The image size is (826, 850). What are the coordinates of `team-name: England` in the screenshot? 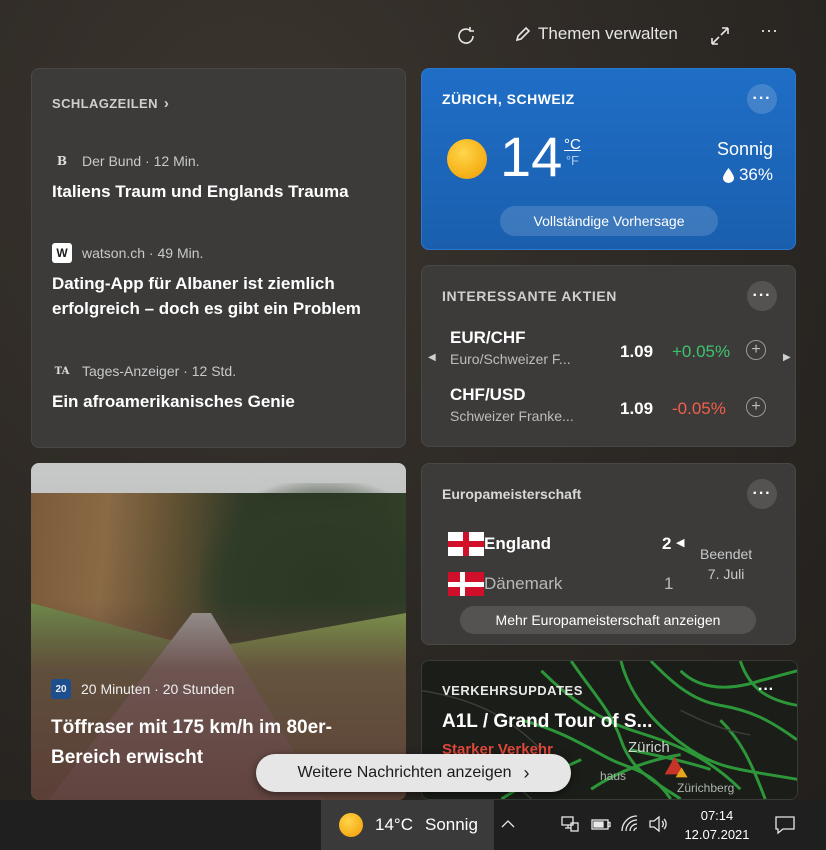 It's located at (518, 543).